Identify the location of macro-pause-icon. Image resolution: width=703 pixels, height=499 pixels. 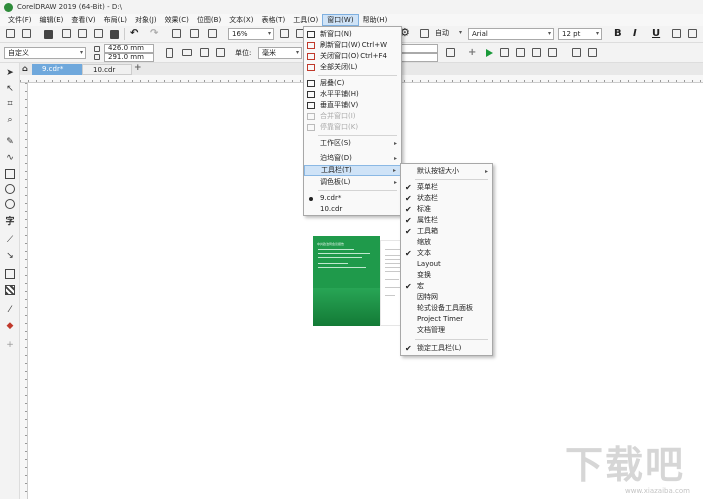
(520, 52).